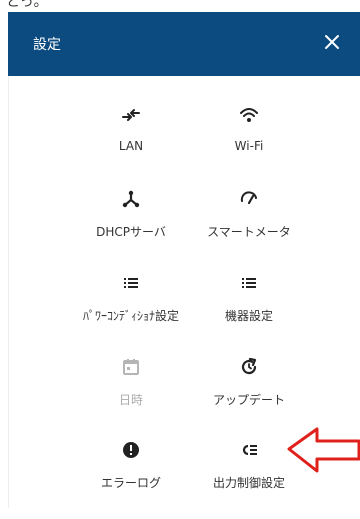  I want to click on output-control-icon, so click(249, 450).